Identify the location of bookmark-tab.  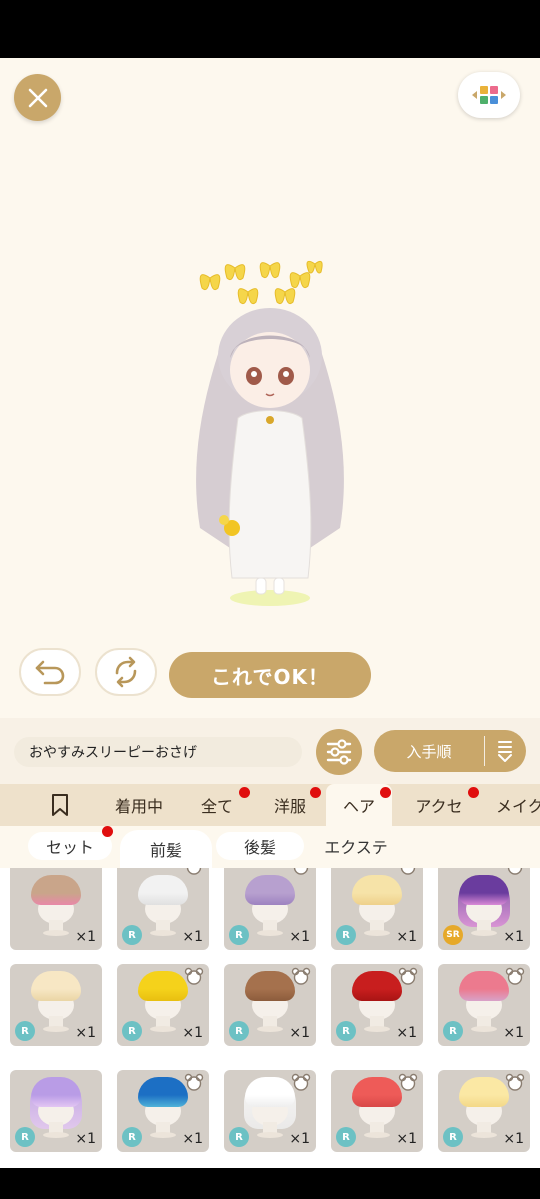
(60, 805).